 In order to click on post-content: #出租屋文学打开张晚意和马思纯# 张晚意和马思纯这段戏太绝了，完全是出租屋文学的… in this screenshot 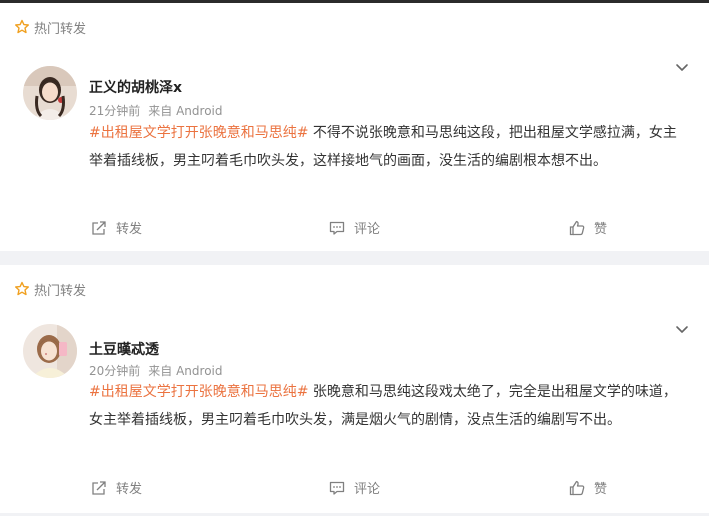, I will do `click(389, 406)`.